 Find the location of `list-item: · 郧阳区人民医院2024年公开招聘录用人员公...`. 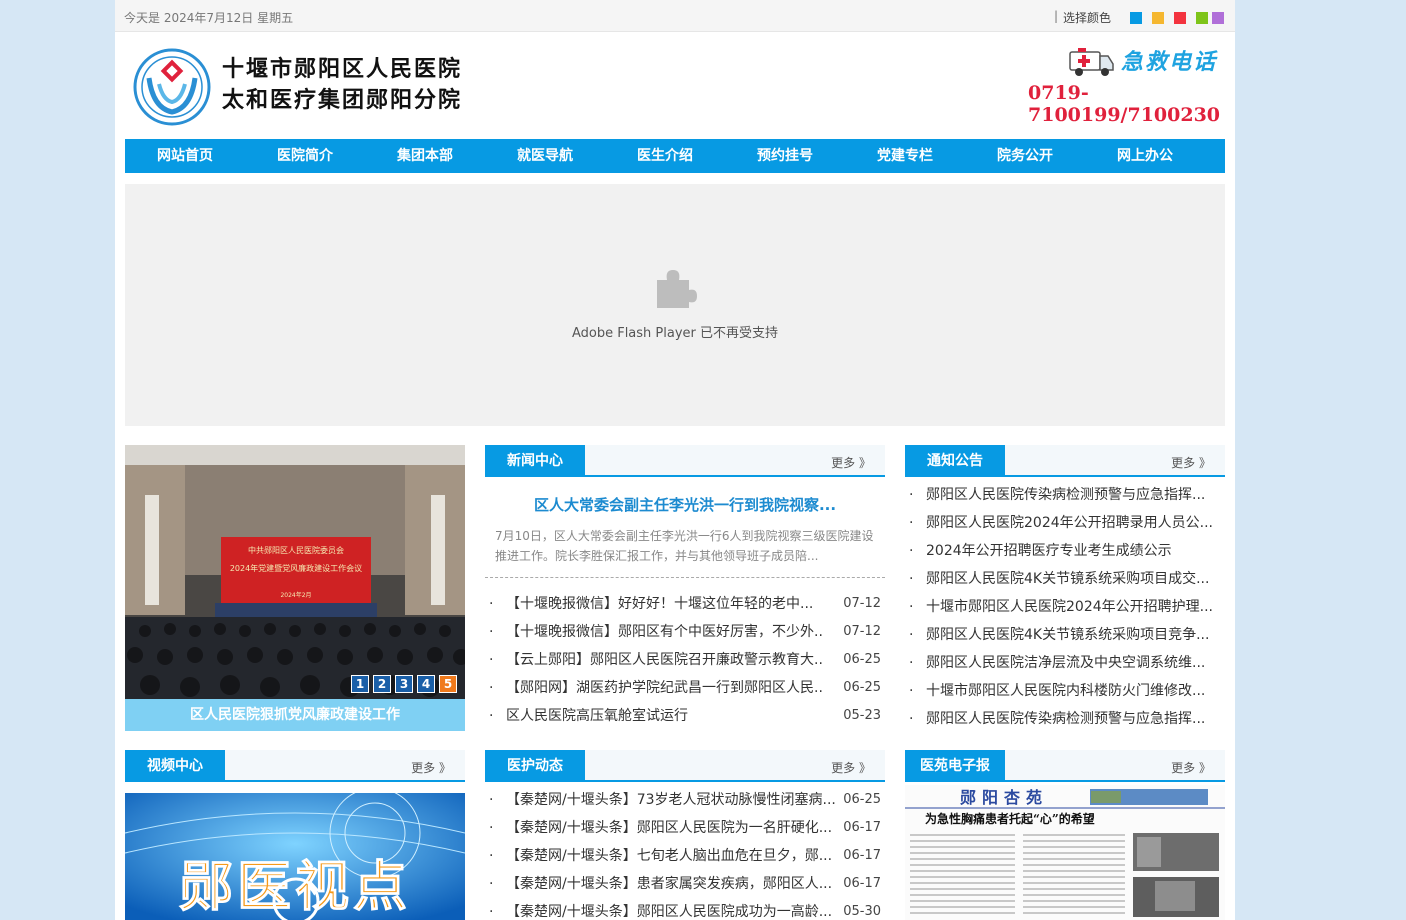

list-item: · 郧阳区人民医院2024年公开招聘录用人员公... is located at coordinates (1065, 523).